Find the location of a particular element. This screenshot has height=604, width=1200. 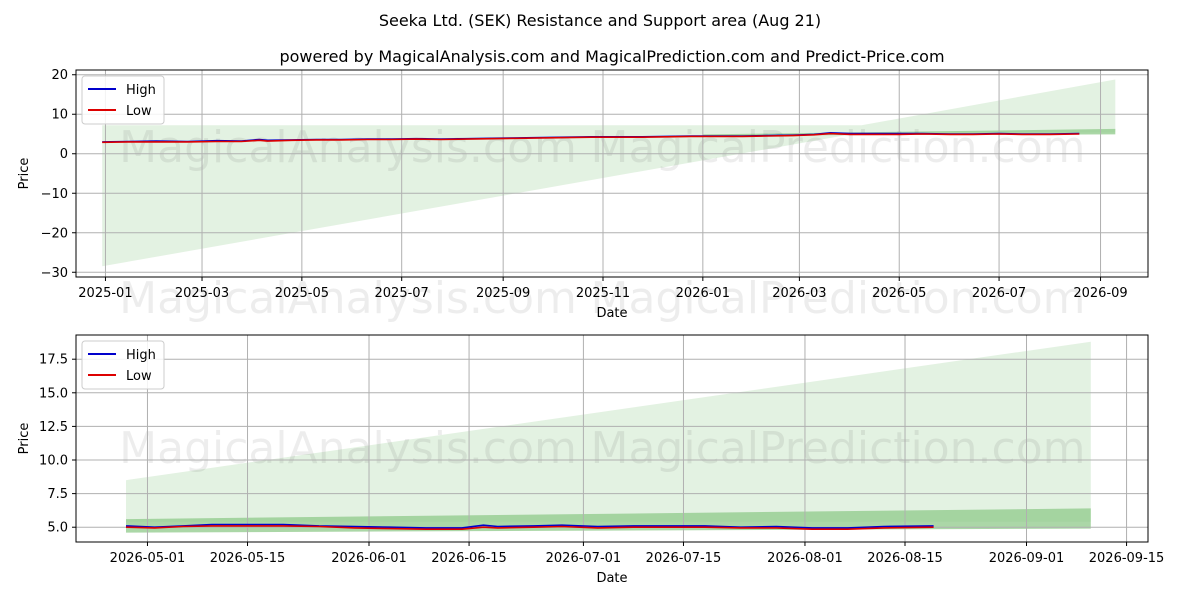

top-chart-x-tick-label: 2025-01 is located at coordinates (105, 293).